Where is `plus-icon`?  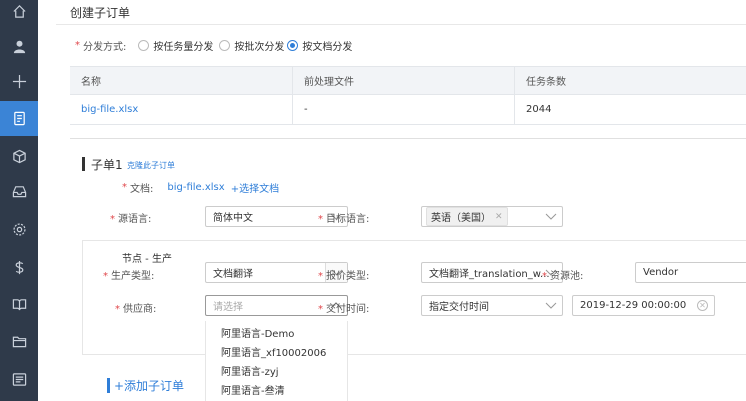 plus-icon is located at coordinates (19, 81).